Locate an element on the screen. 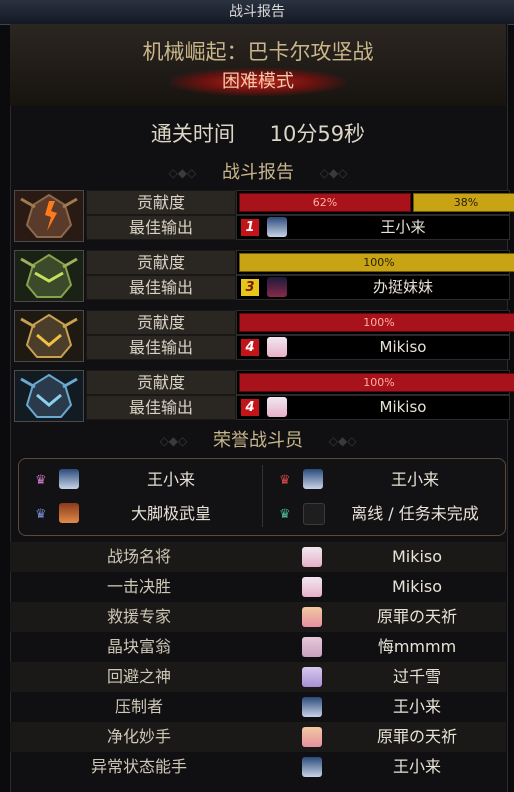  honor-member: ♛ 王小来 is located at coordinates (140, 480).